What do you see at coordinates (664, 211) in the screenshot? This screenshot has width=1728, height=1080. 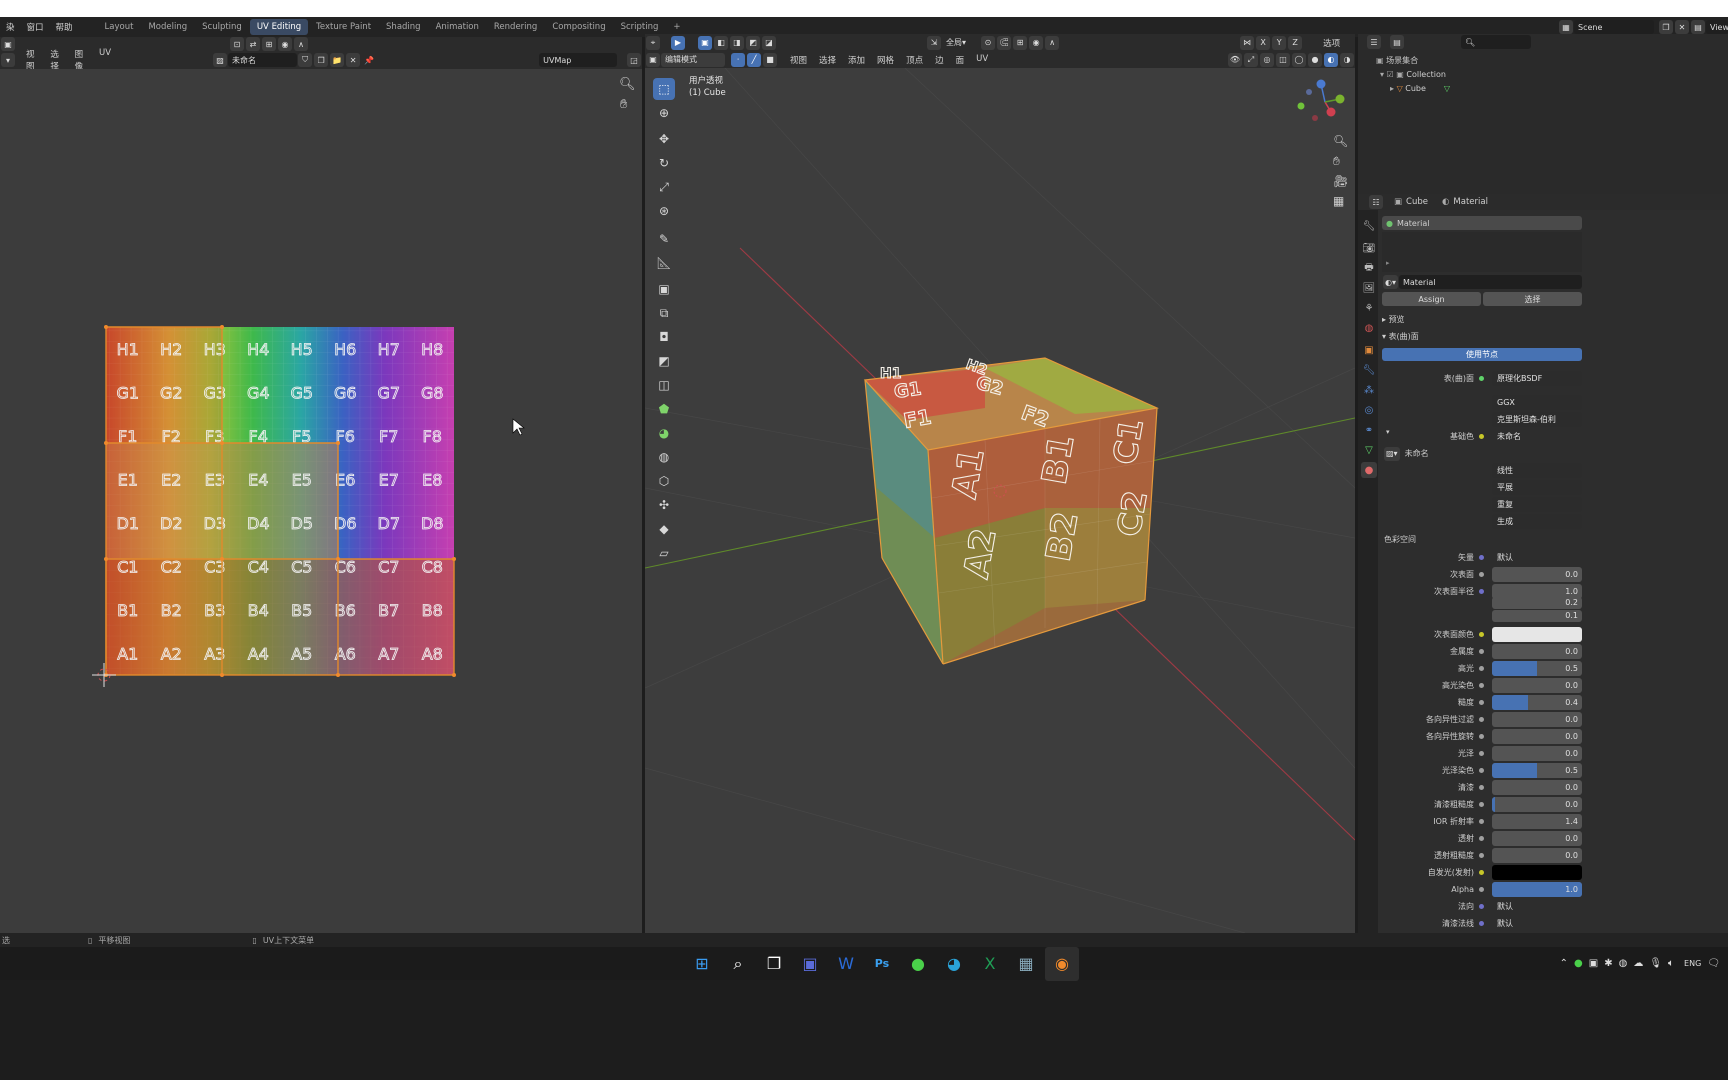 I see `transform-tool-icon: ⊛` at bounding box center [664, 211].